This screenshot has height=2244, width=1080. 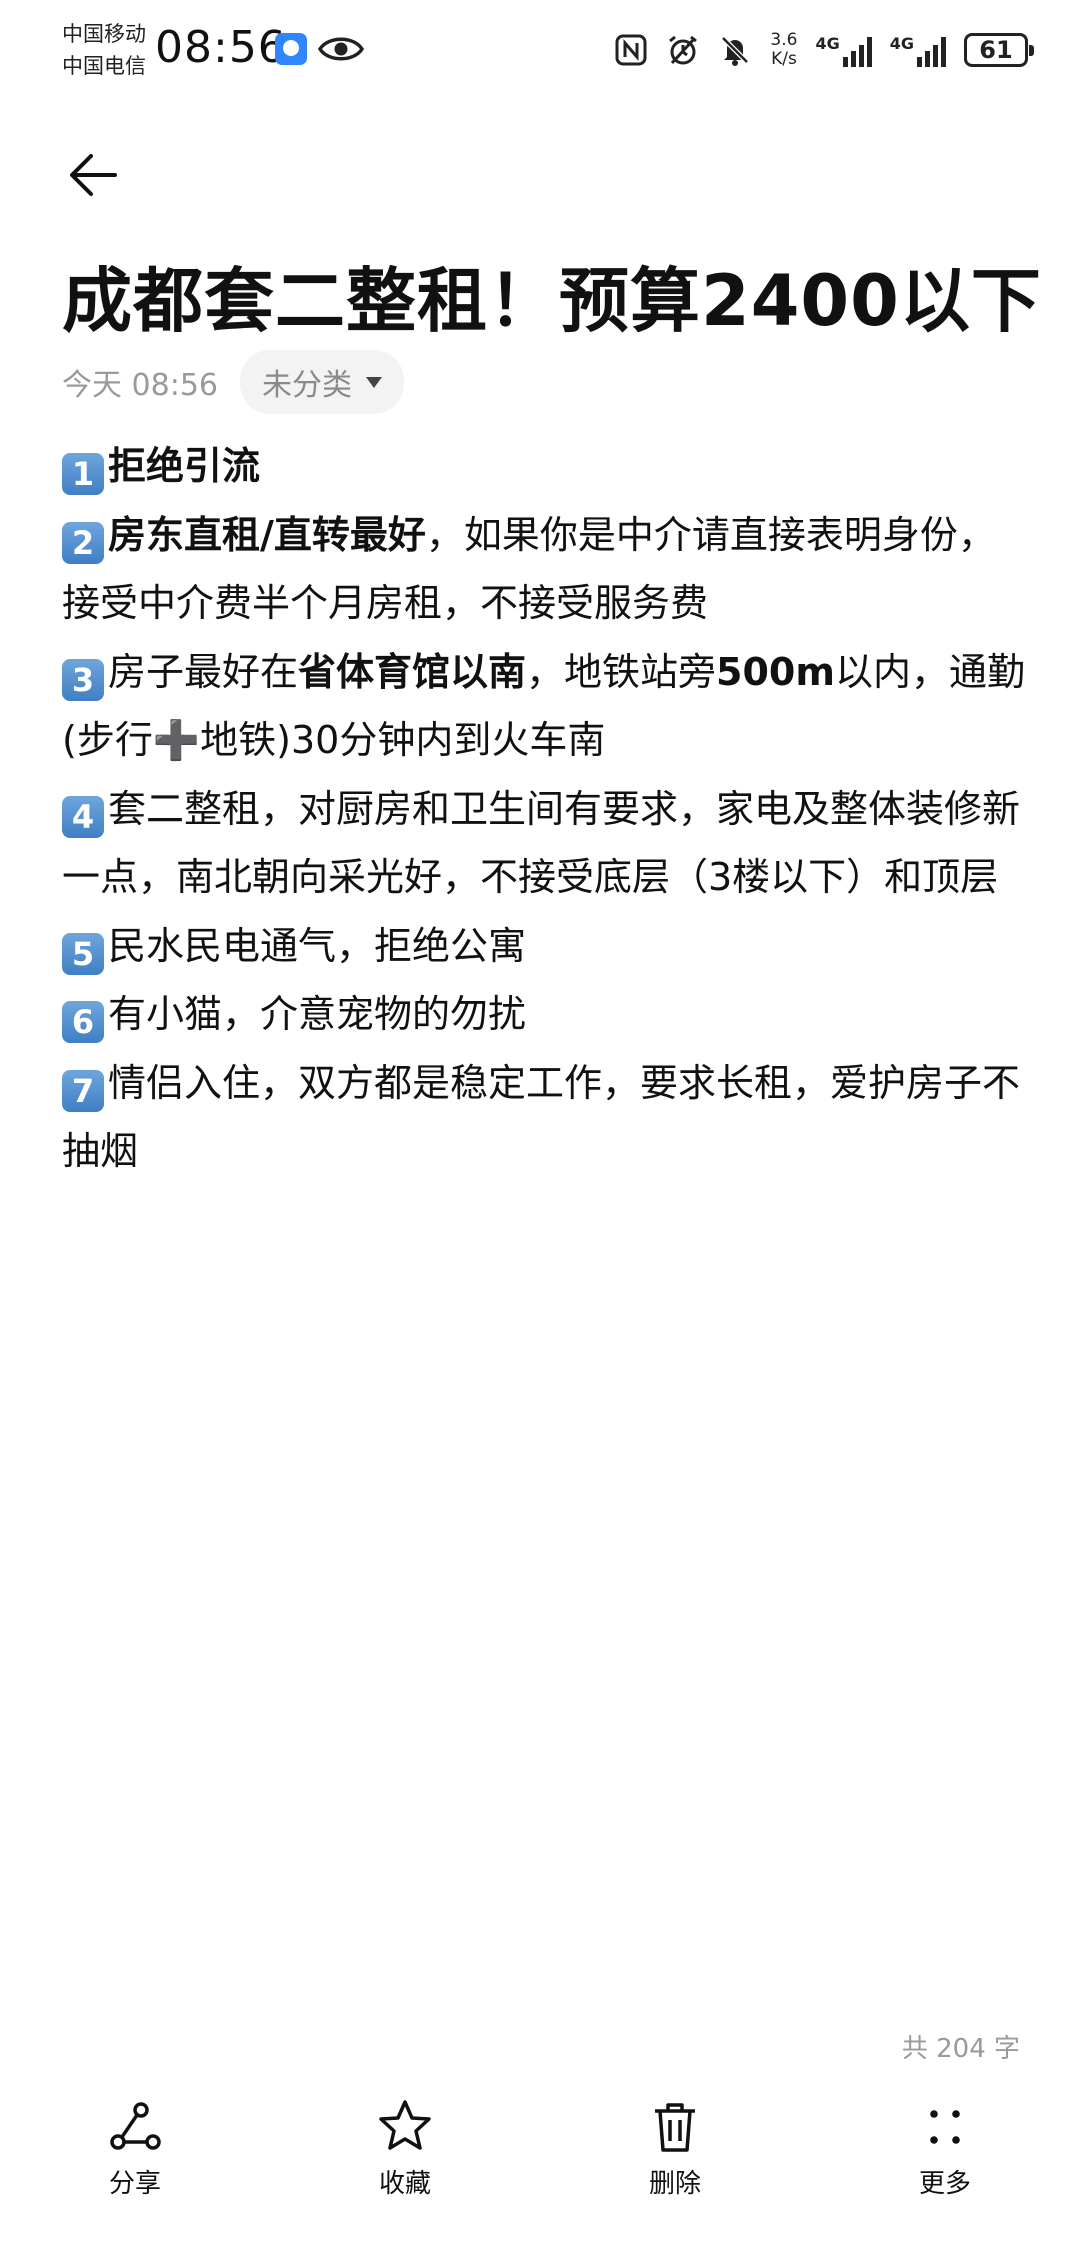 I want to click on share-label: 分享, so click(x=134, y=2184).